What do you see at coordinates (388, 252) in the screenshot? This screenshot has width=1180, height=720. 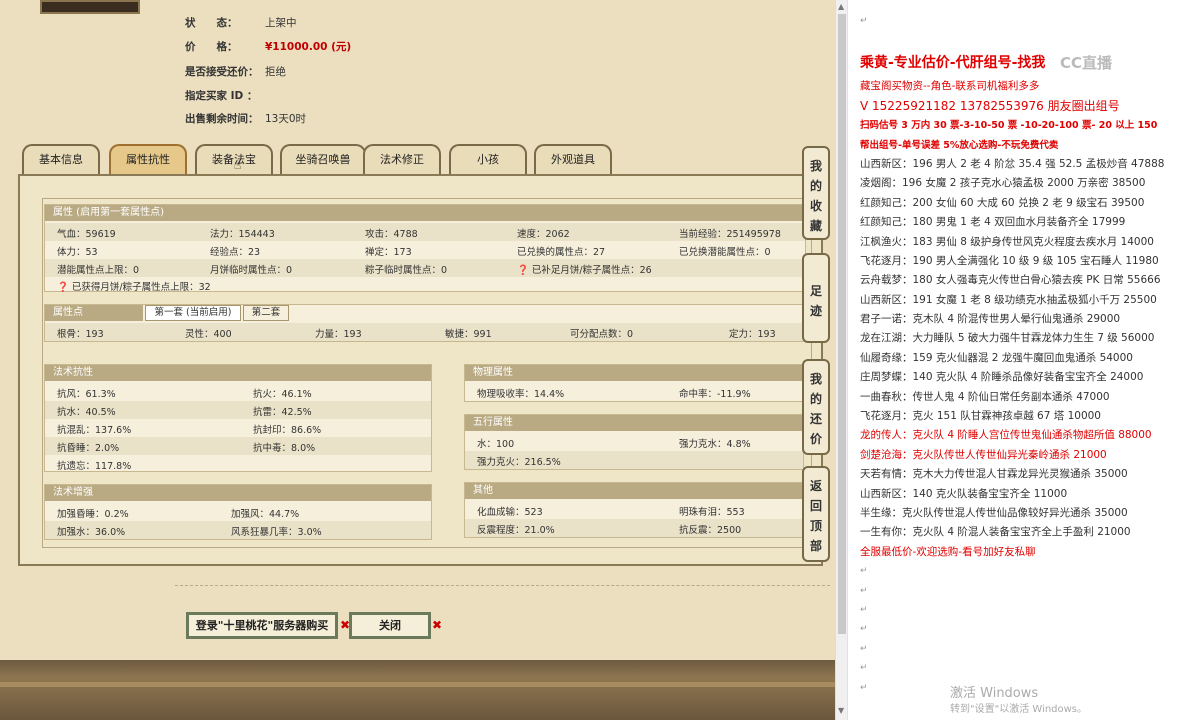 I see `attr-zen: 禅定：173` at bounding box center [388, 252].